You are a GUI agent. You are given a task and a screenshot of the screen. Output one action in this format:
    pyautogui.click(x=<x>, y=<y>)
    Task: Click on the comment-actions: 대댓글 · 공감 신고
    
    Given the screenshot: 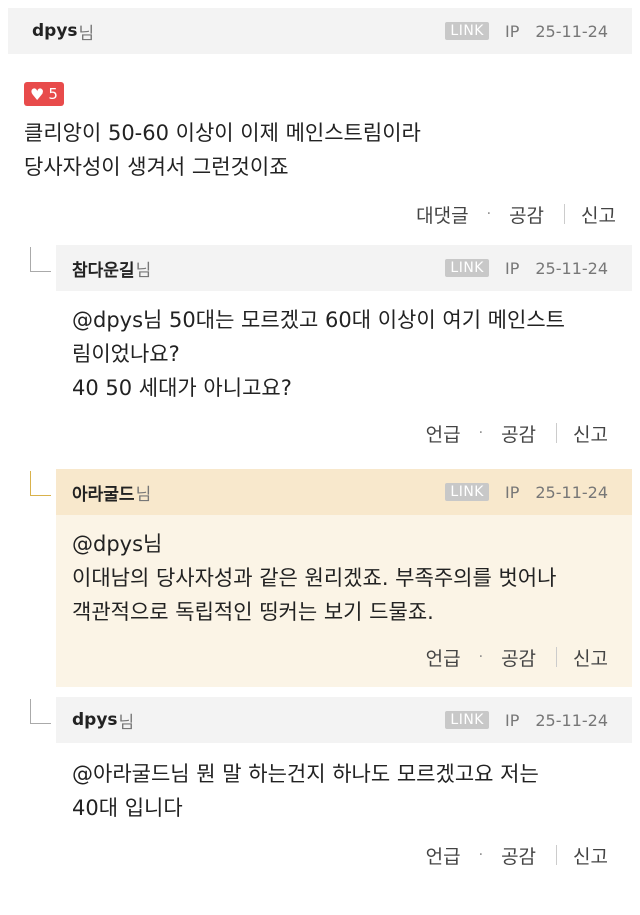 What is the action you would take?
    pyautogui.click(x=320, y=214)
    